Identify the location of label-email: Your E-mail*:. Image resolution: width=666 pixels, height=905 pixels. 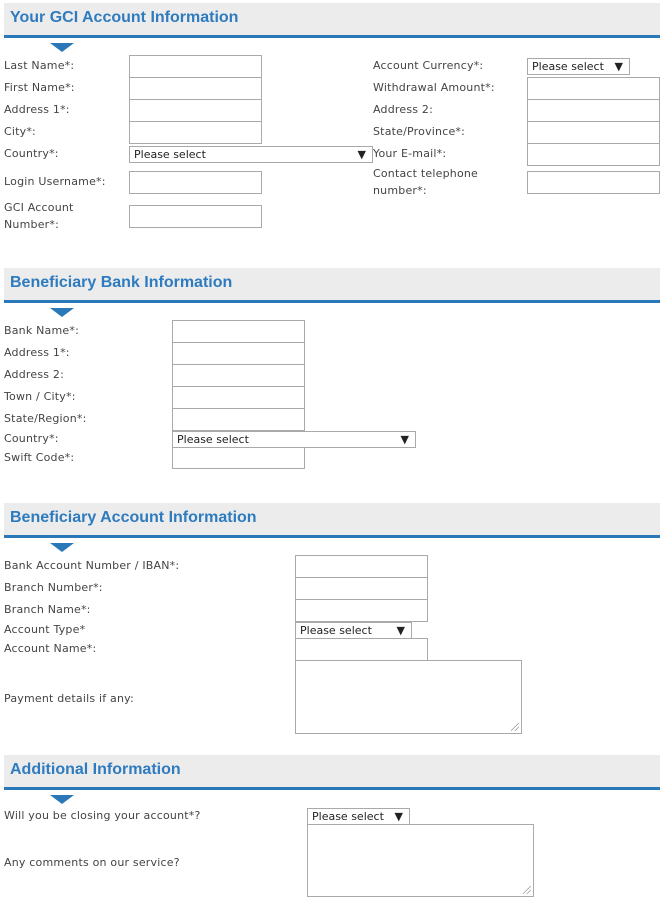
(410, 153).